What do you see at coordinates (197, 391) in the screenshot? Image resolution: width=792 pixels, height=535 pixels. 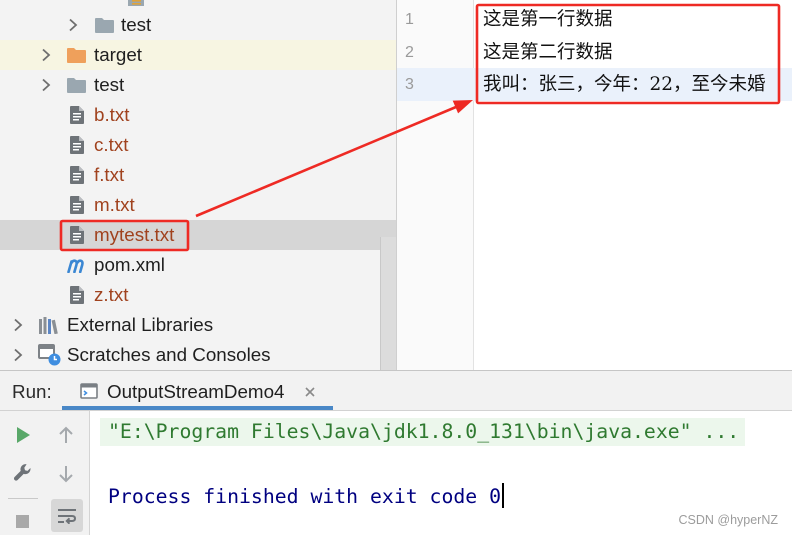 I see `run-tab-output-stream-demo4: OutputStreamDemo4` at bounding box center [197, 391].